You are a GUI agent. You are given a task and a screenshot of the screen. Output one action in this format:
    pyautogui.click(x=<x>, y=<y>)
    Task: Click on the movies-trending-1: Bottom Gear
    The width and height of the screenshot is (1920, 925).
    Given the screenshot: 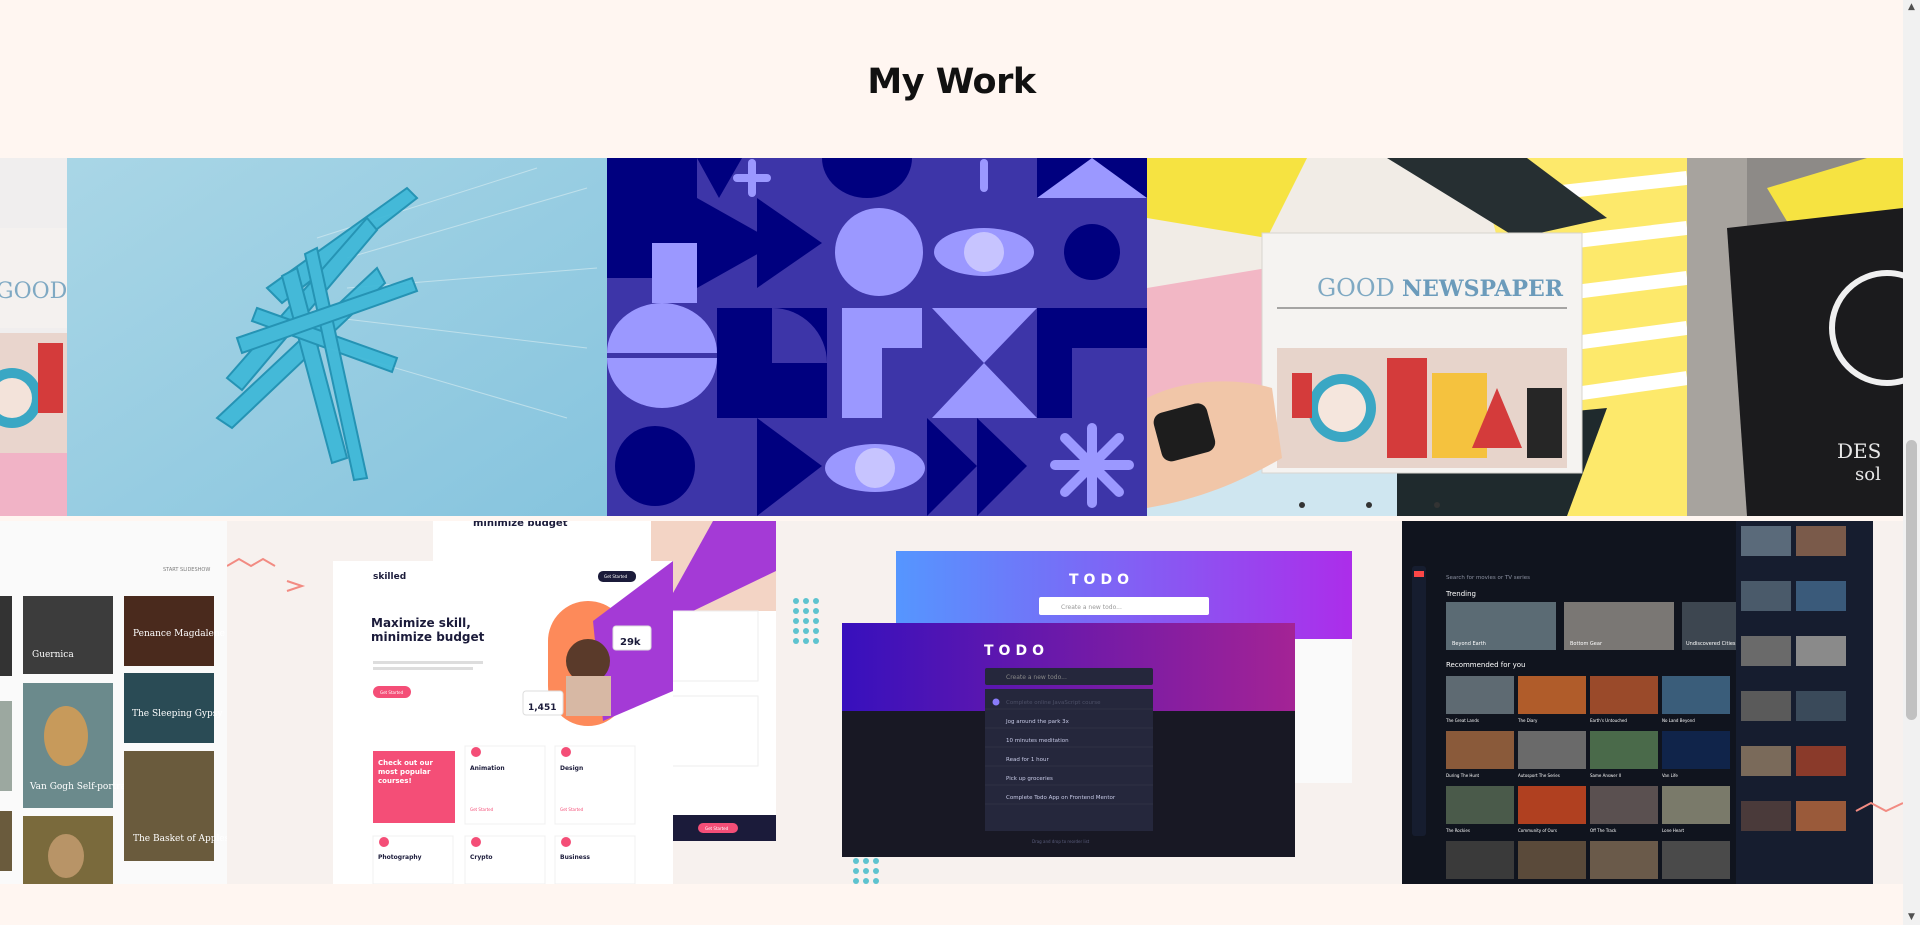 What is the action you would take?
    pyautogui.click(x=1586, y=644)
    